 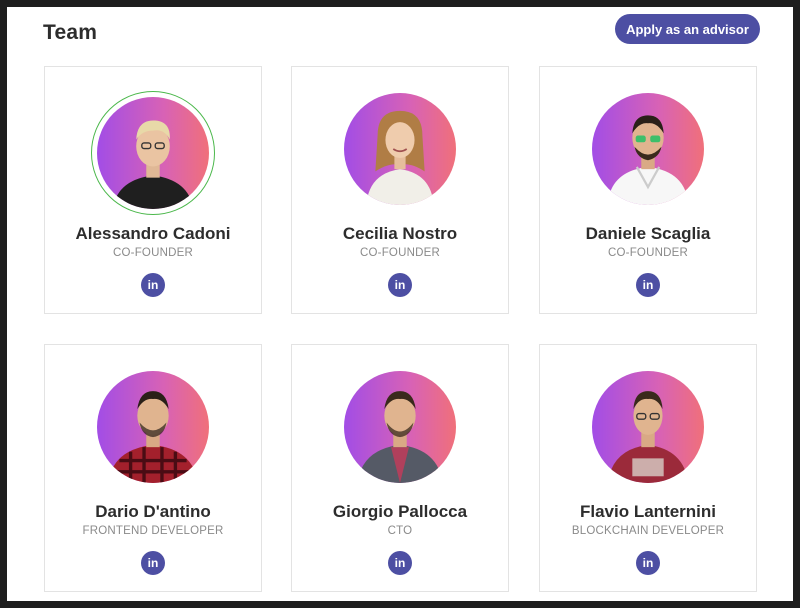 What do you see at coordinates (400, 511) in the screenshot?
I see `member-name: Giorgio Pallocca` at bounding box center [400, 511].